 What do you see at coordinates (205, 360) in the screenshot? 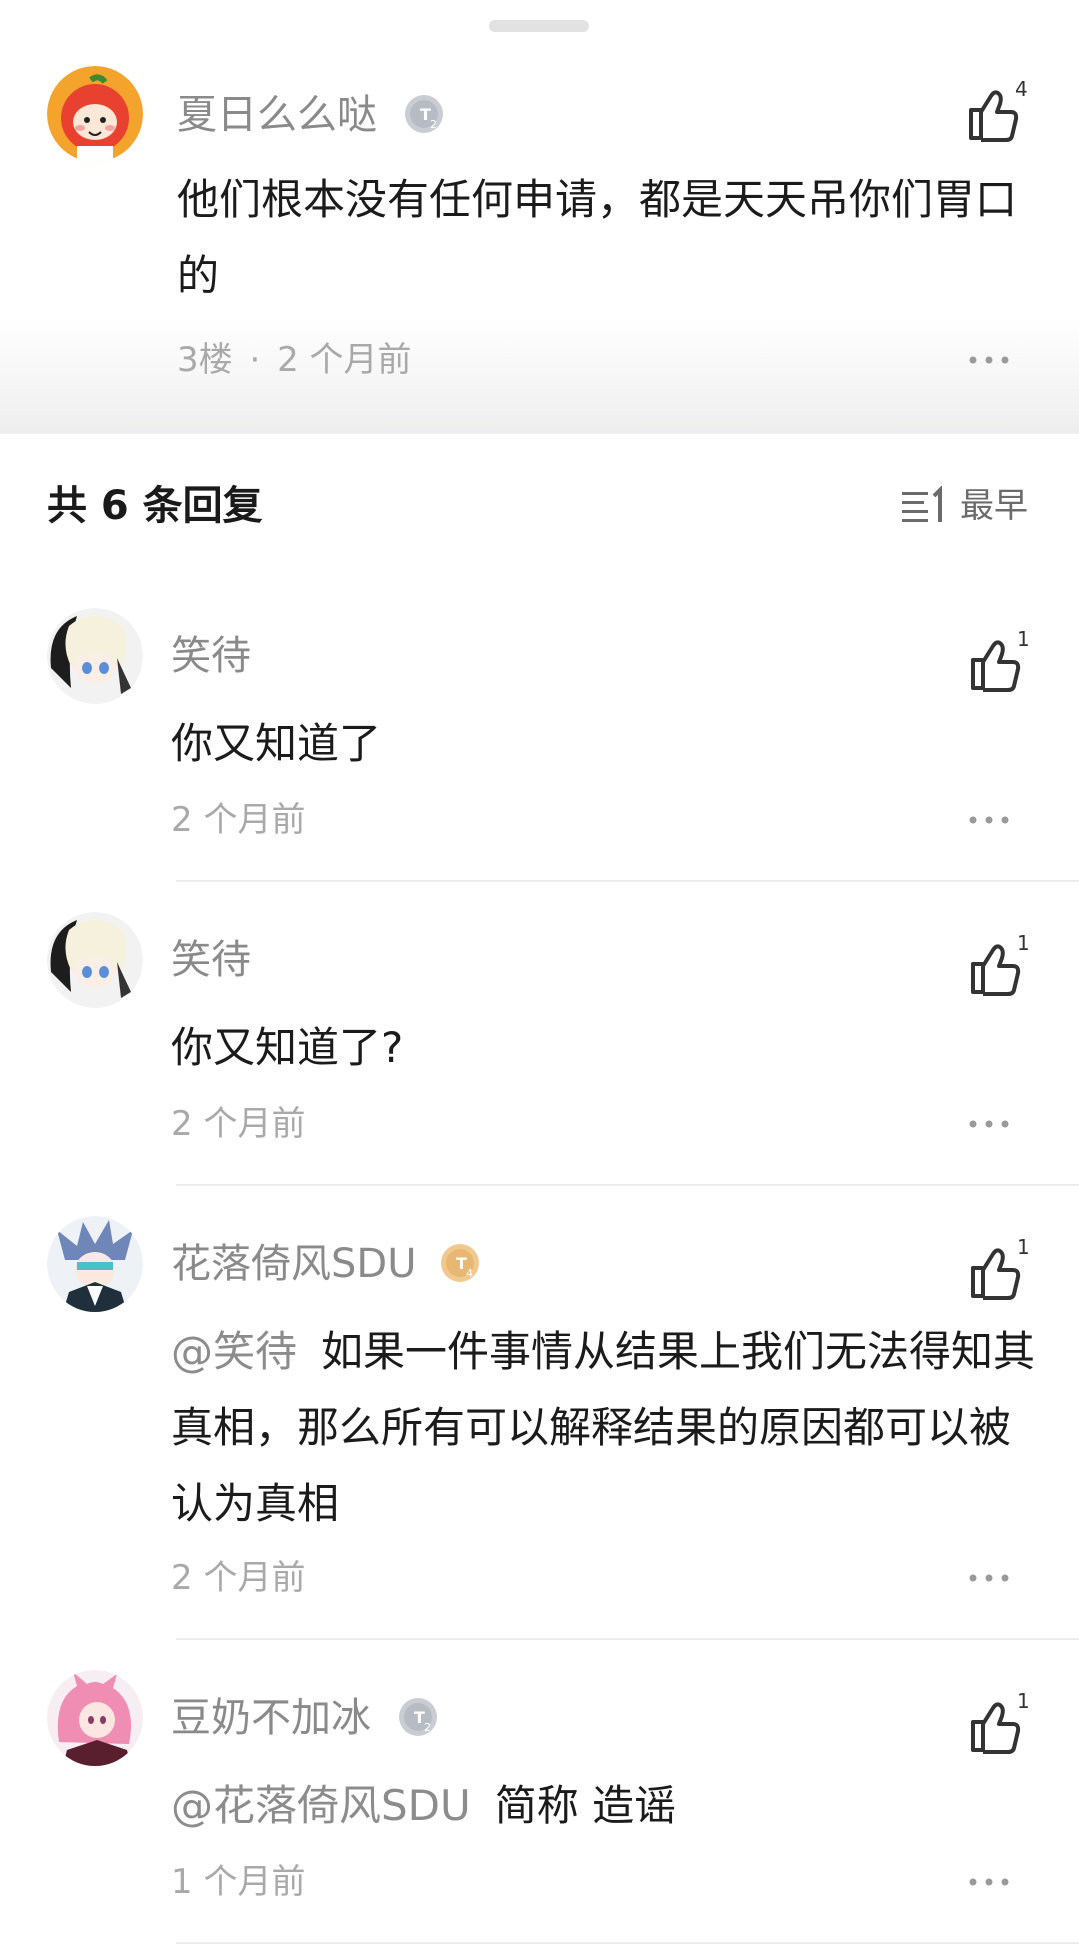
I see `floor-number: 3楼` at bounding box center [205, 360].